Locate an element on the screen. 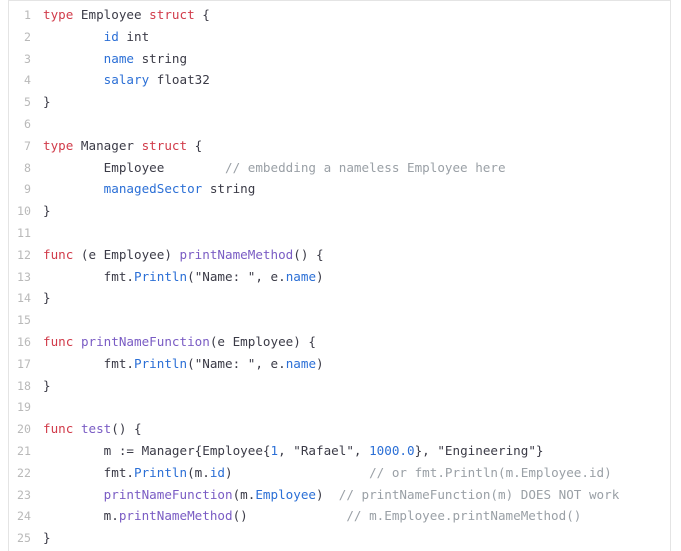  token-comment: // printNameFunction(m) DOES NOT work is located at coordinates (479, 494).